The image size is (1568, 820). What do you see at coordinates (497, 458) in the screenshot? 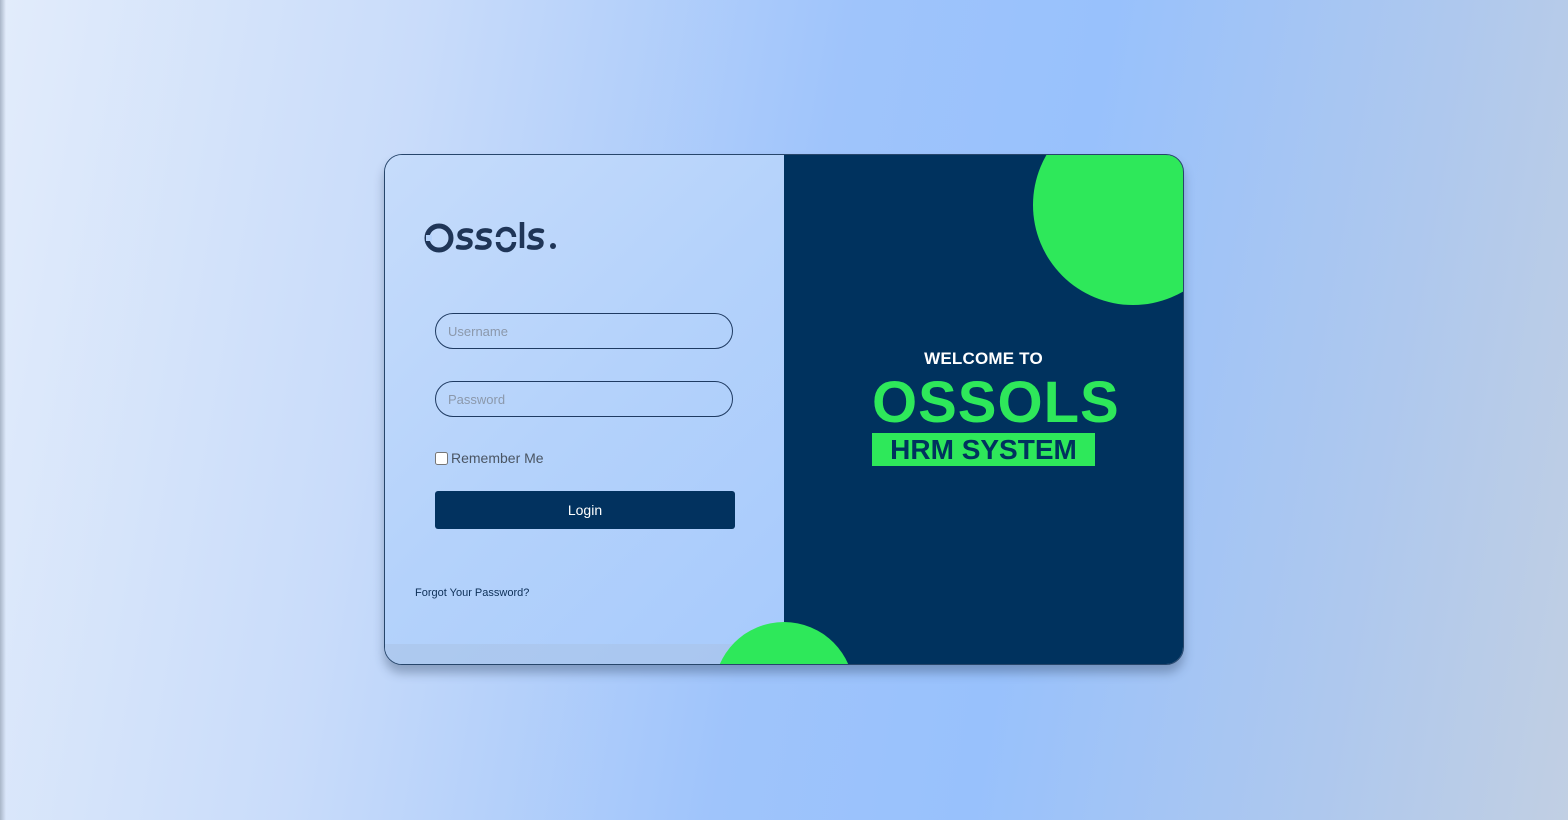
I see `remember-me-label: Remember Me` at bounding box center [497, 458].